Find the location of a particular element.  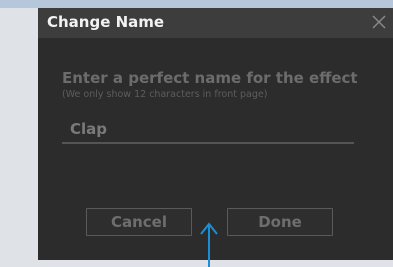

dialog-titlebar: Change Name is located at coordinates (215, 23).